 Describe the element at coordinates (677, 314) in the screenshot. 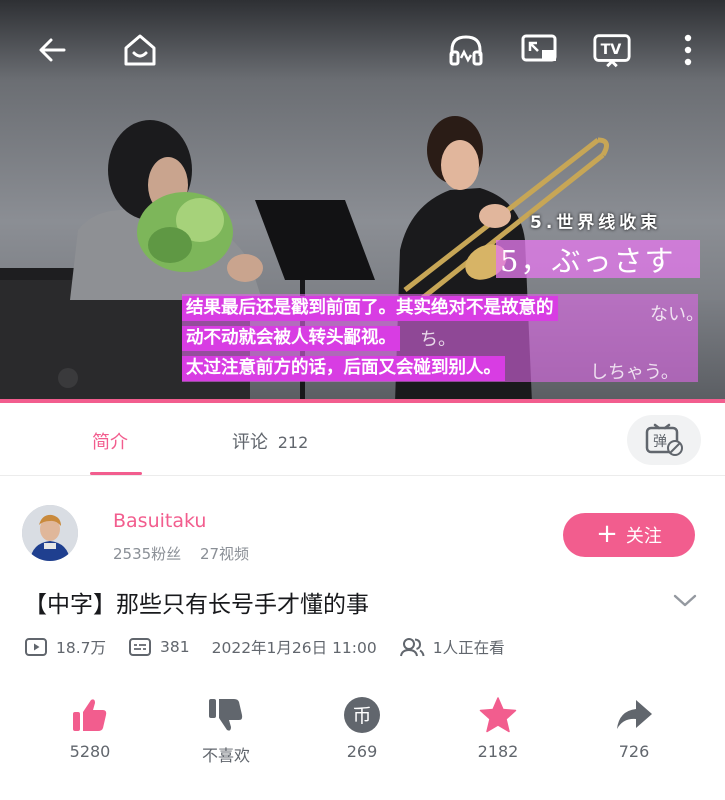

I see `japanese-faint-text-1: ない。` at that location.